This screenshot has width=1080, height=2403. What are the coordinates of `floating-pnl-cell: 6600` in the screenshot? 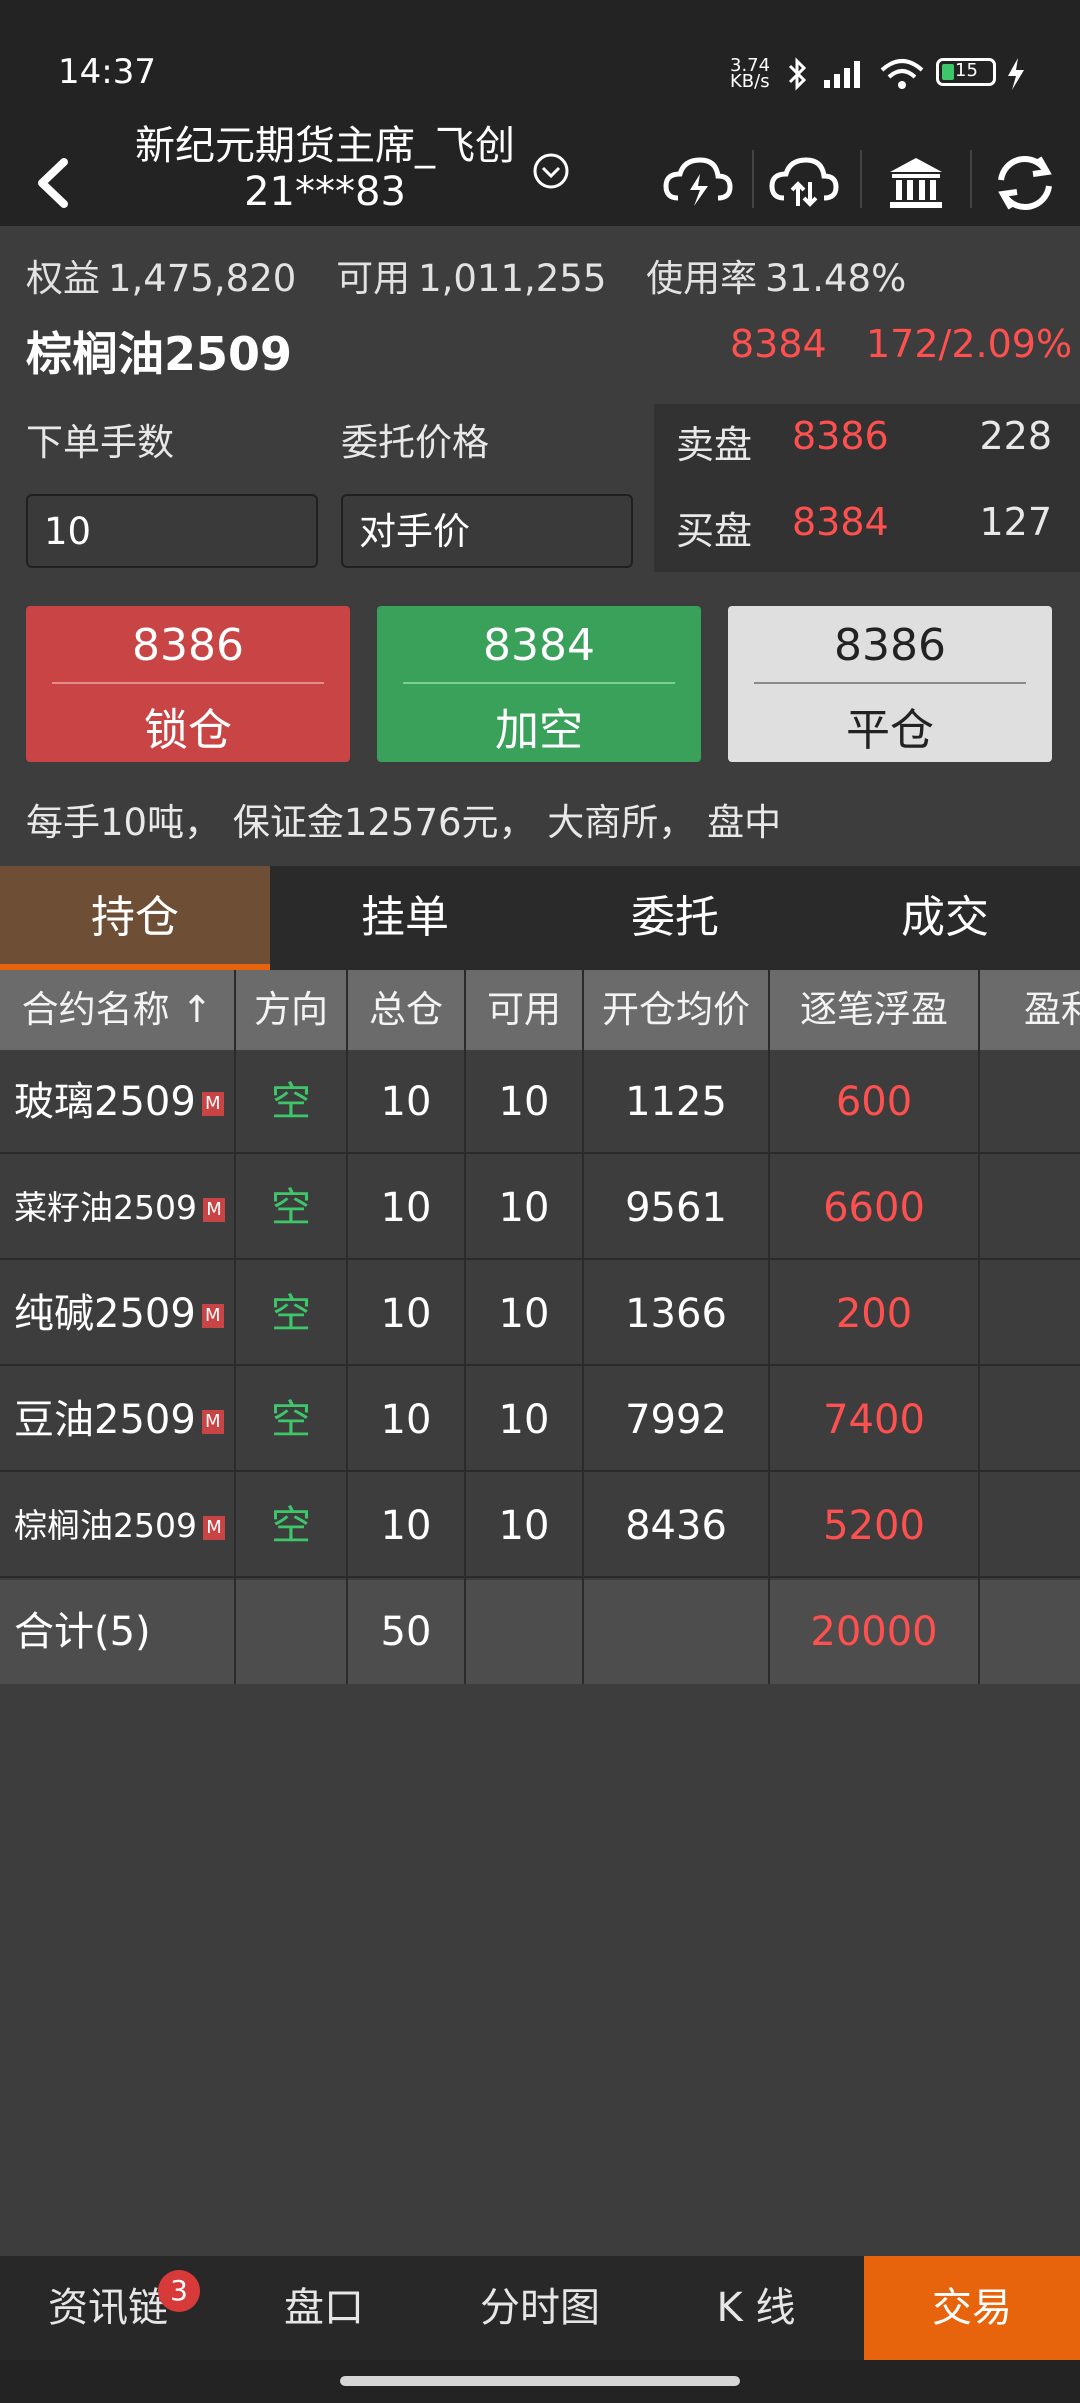 It's located at (874, 1208).